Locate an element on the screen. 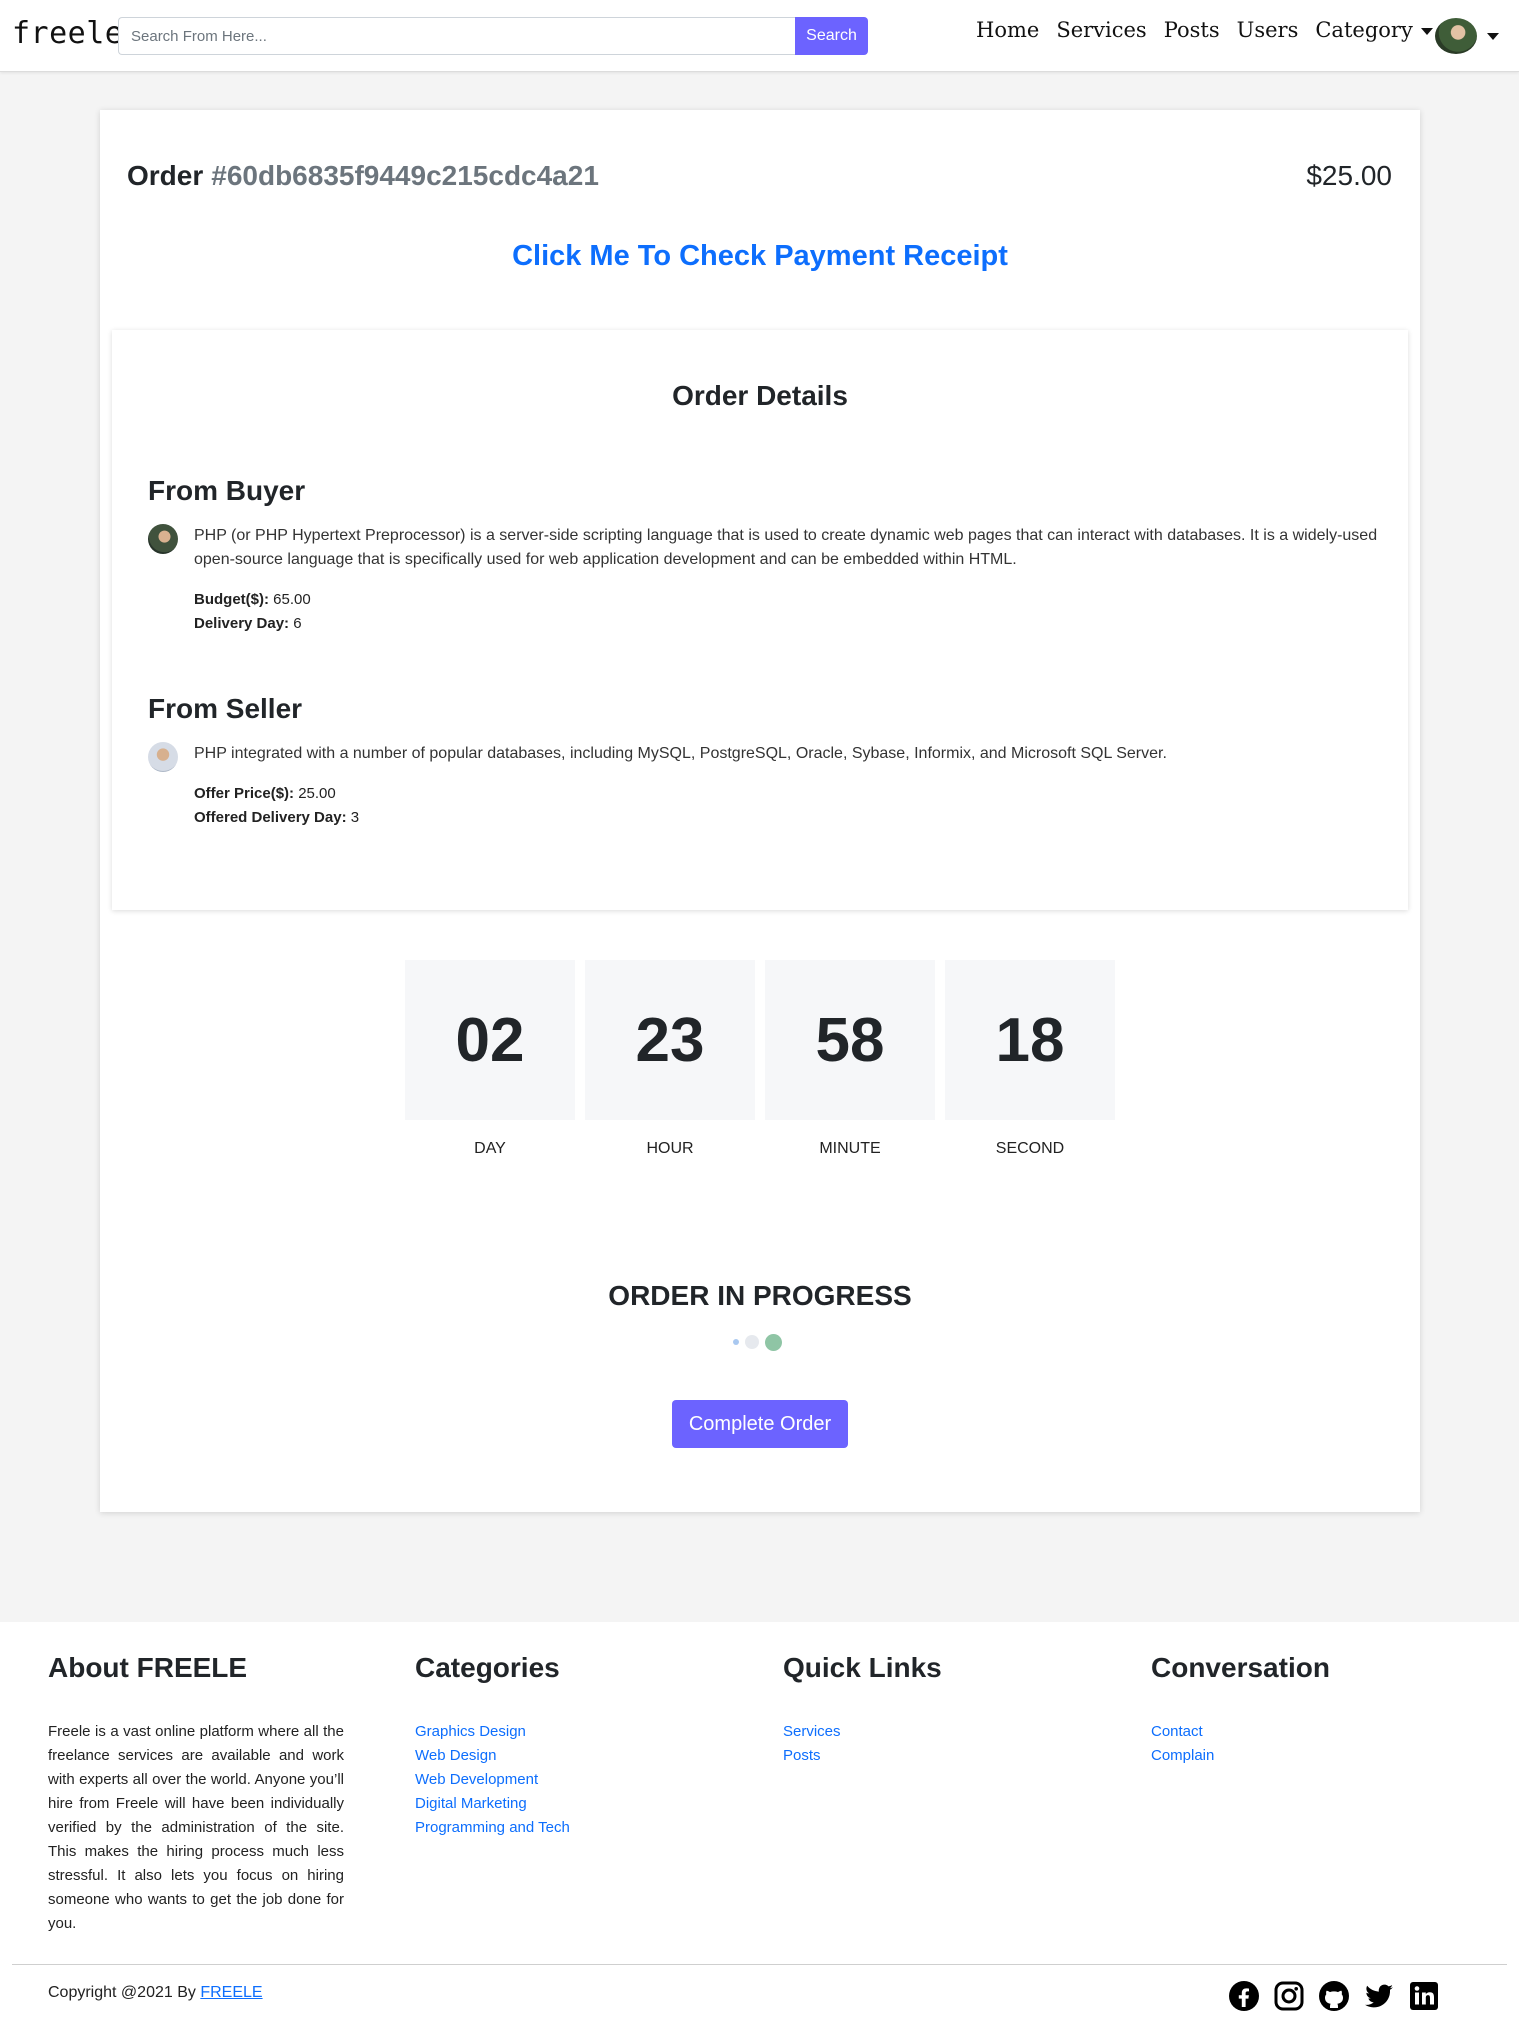 This screenshot has width=1519, height=2026. footer-link-programming-tech: Programming and Tech is located at coordinates (492, 1828).